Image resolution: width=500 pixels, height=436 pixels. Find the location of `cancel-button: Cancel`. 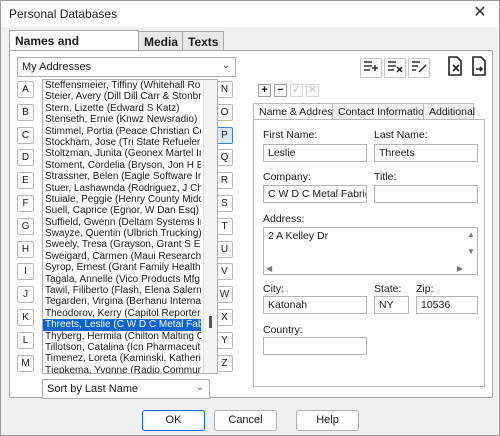

cancel-button: Cancel is located at coordinates (245, 420).